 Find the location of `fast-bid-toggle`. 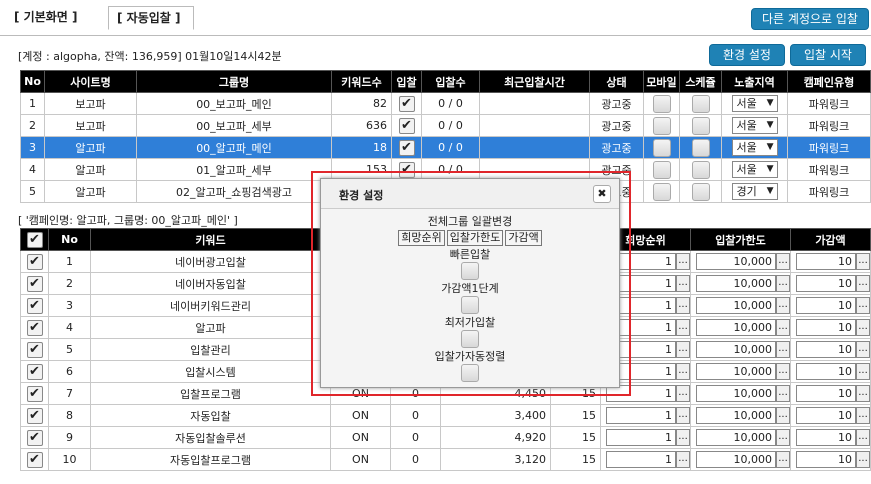

fast-bid-toggle is located at coordinates (470, 271).